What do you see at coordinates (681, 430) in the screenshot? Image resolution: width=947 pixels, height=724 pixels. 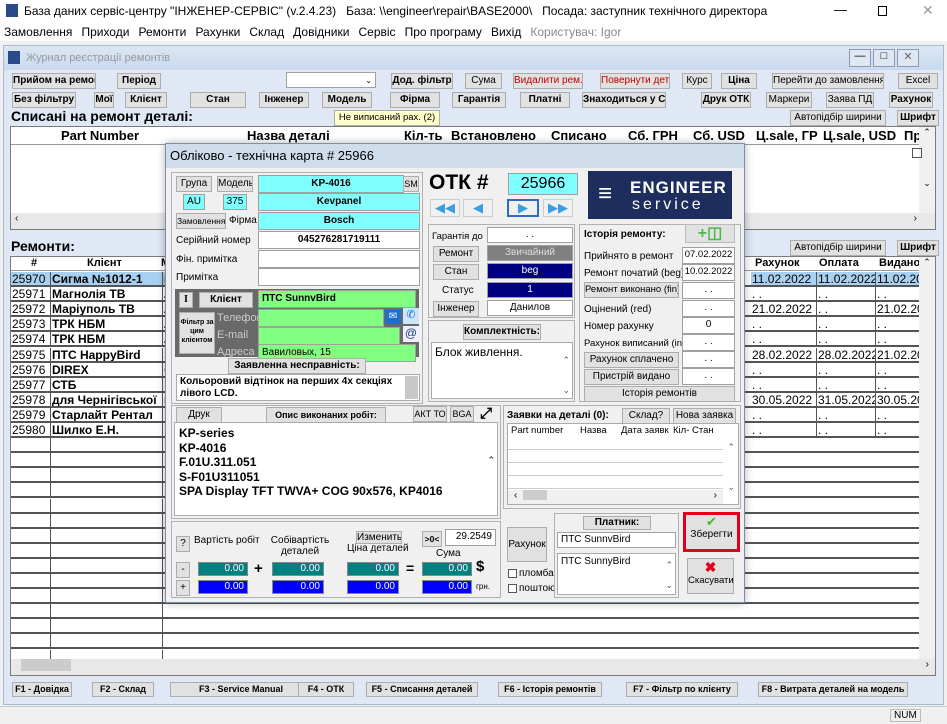 I see `req-col-qty: Кіл-т` at bounding box center [681, 430].